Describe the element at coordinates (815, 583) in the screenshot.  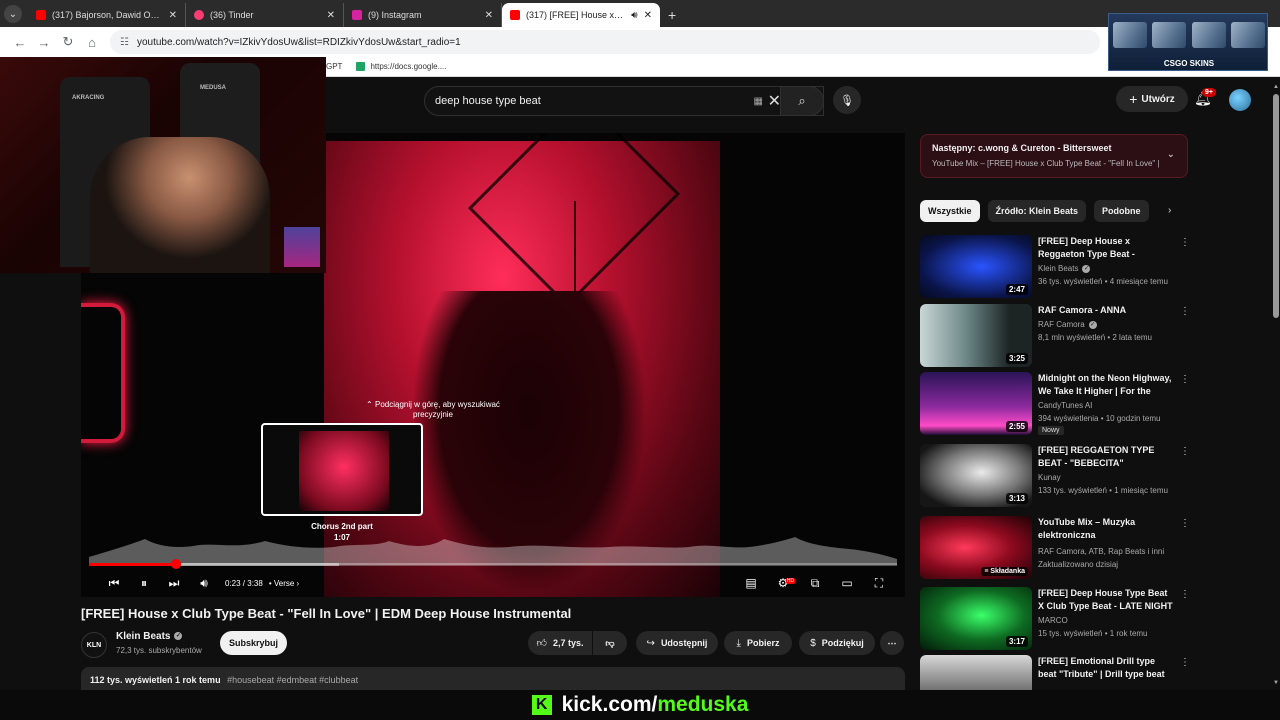
I see `miniplayer-icon: ⧉` at that location.